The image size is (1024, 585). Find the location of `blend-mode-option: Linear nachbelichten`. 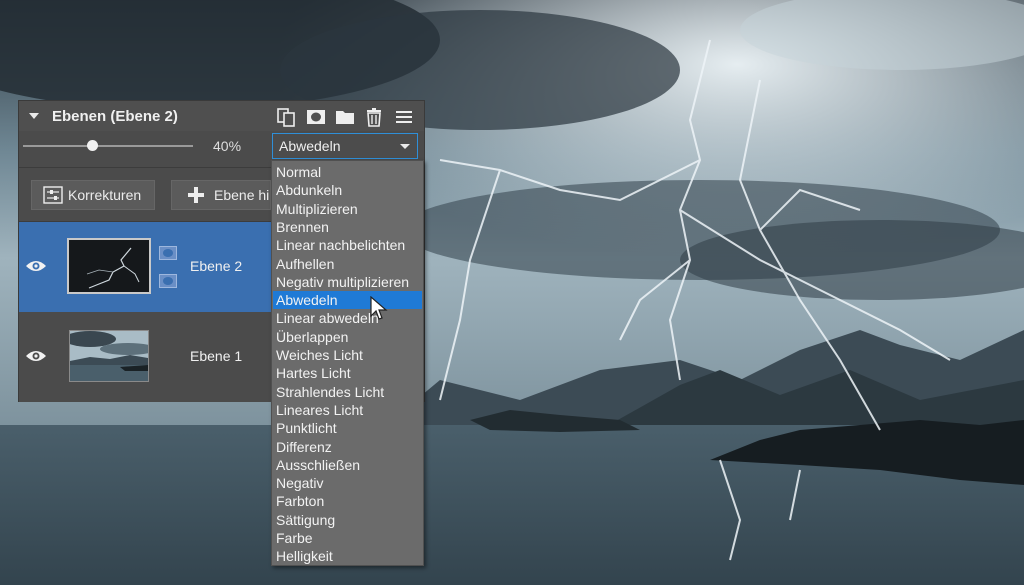

blend-mode-option: Linear nachbelichten is located at coordinates (347, 245).